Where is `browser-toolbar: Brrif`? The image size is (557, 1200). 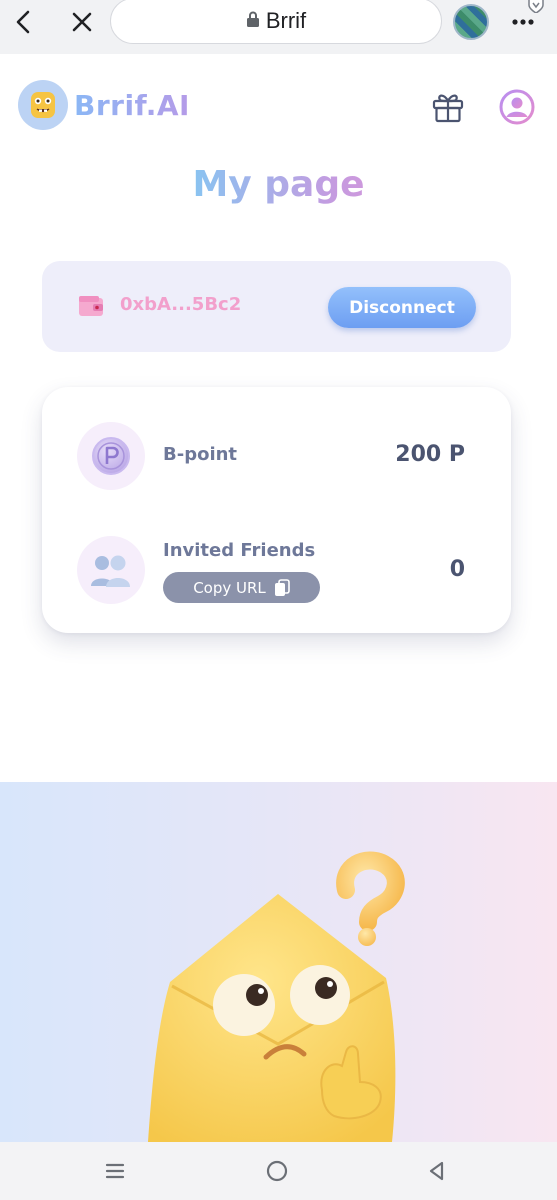 browser-toolbar: Brrif is located at coordinates (278, 27).